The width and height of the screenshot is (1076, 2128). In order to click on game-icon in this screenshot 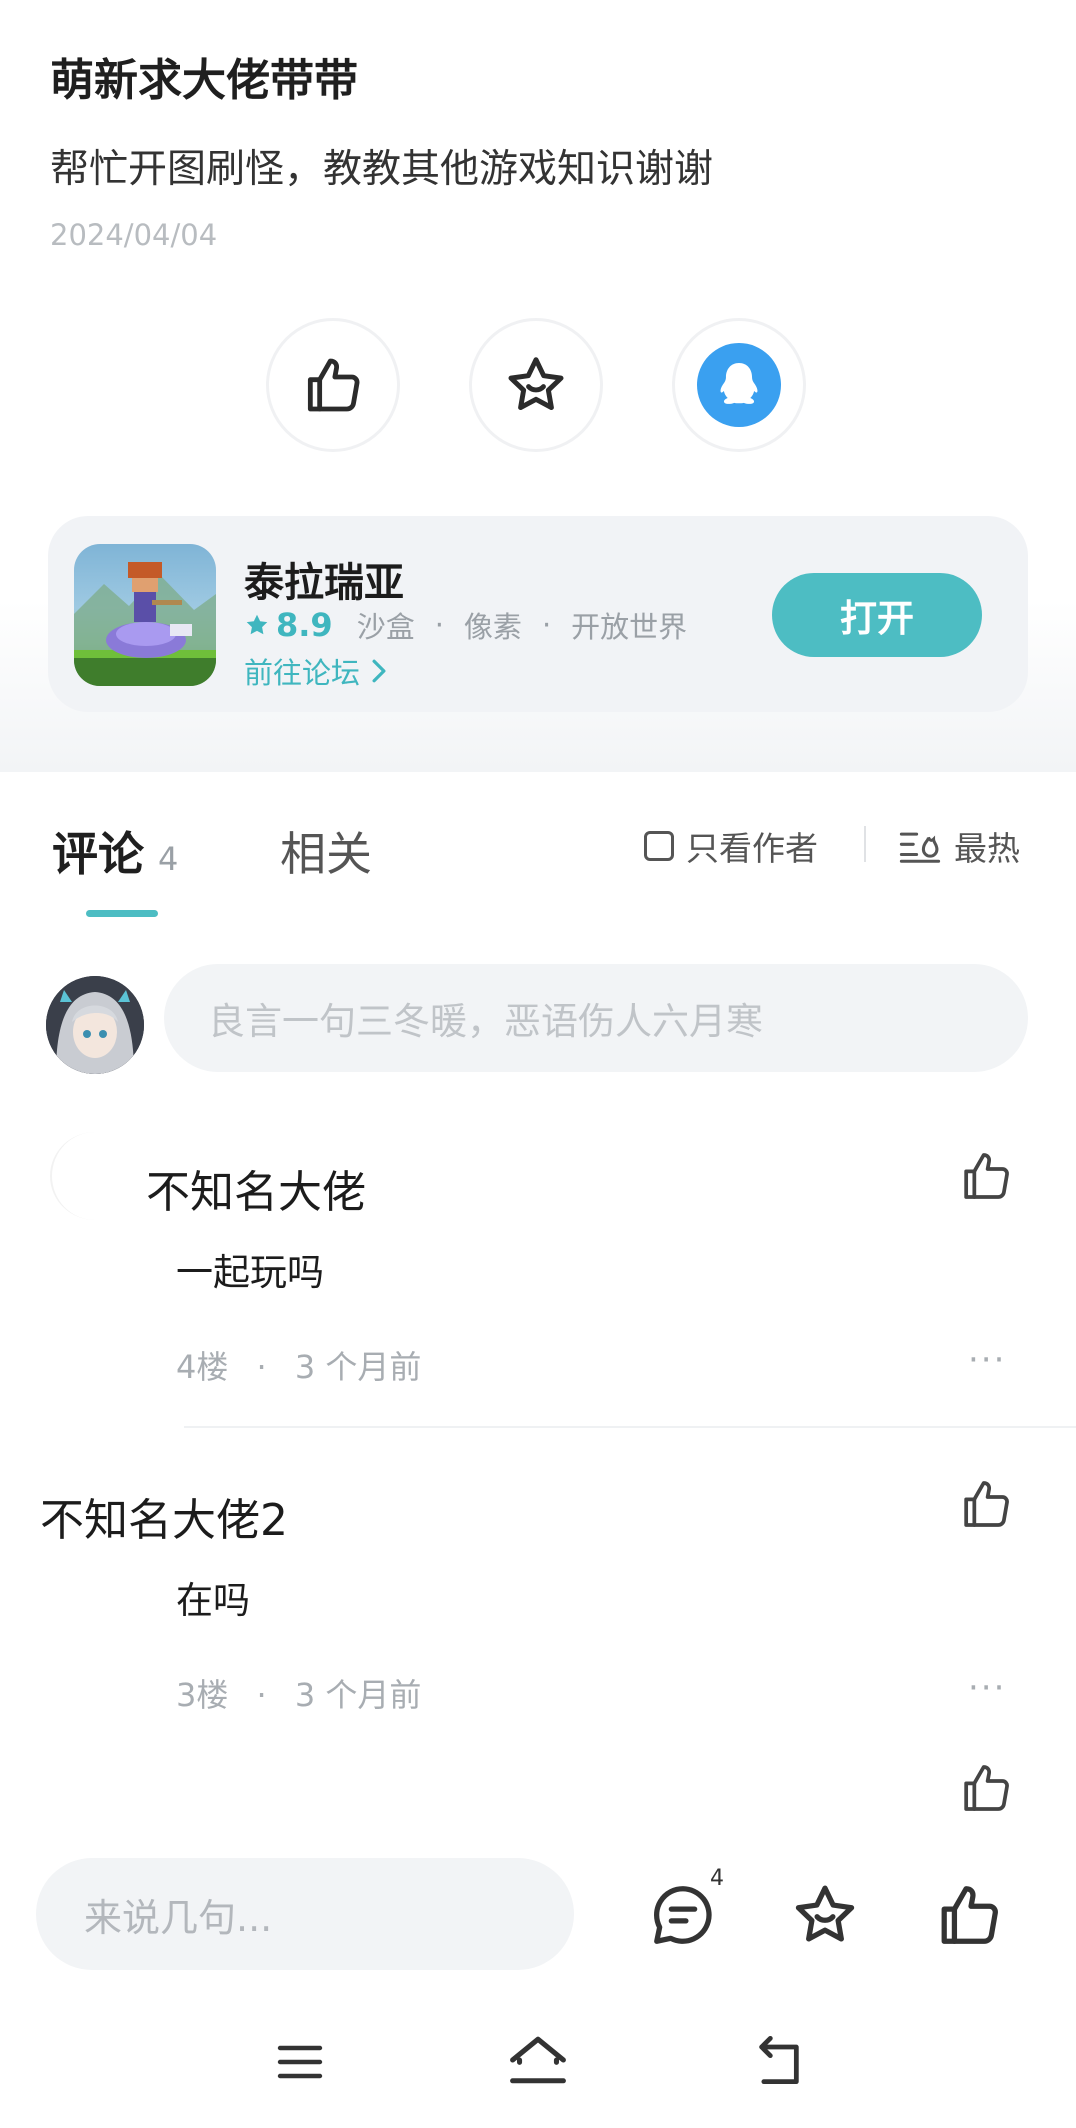, I will do `click(145, 615)`.